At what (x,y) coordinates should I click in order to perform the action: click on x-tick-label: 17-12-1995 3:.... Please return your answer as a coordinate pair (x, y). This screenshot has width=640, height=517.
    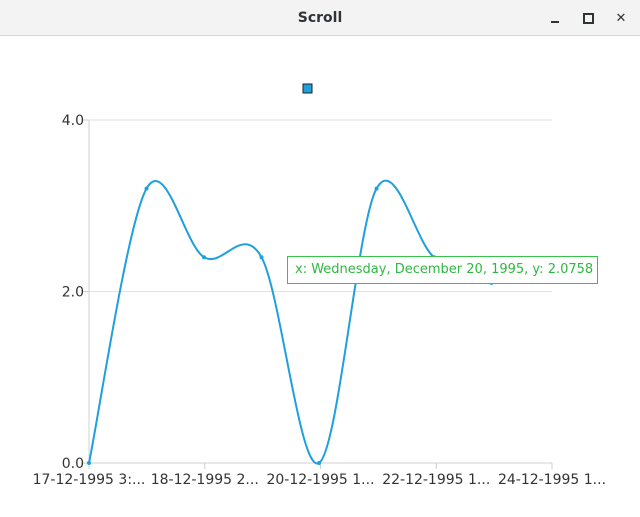
    Looking at the image, I should click on (89, 480).